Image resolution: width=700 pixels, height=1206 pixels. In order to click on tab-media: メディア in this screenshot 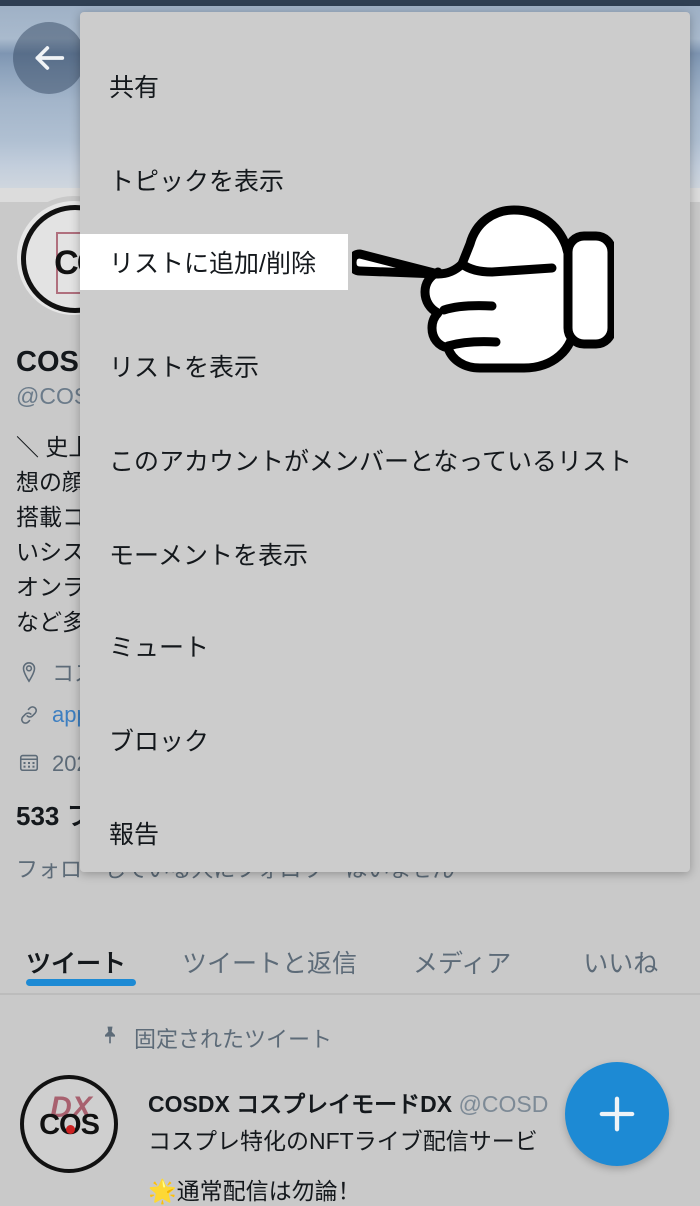, I will do `click(462, 962)`.